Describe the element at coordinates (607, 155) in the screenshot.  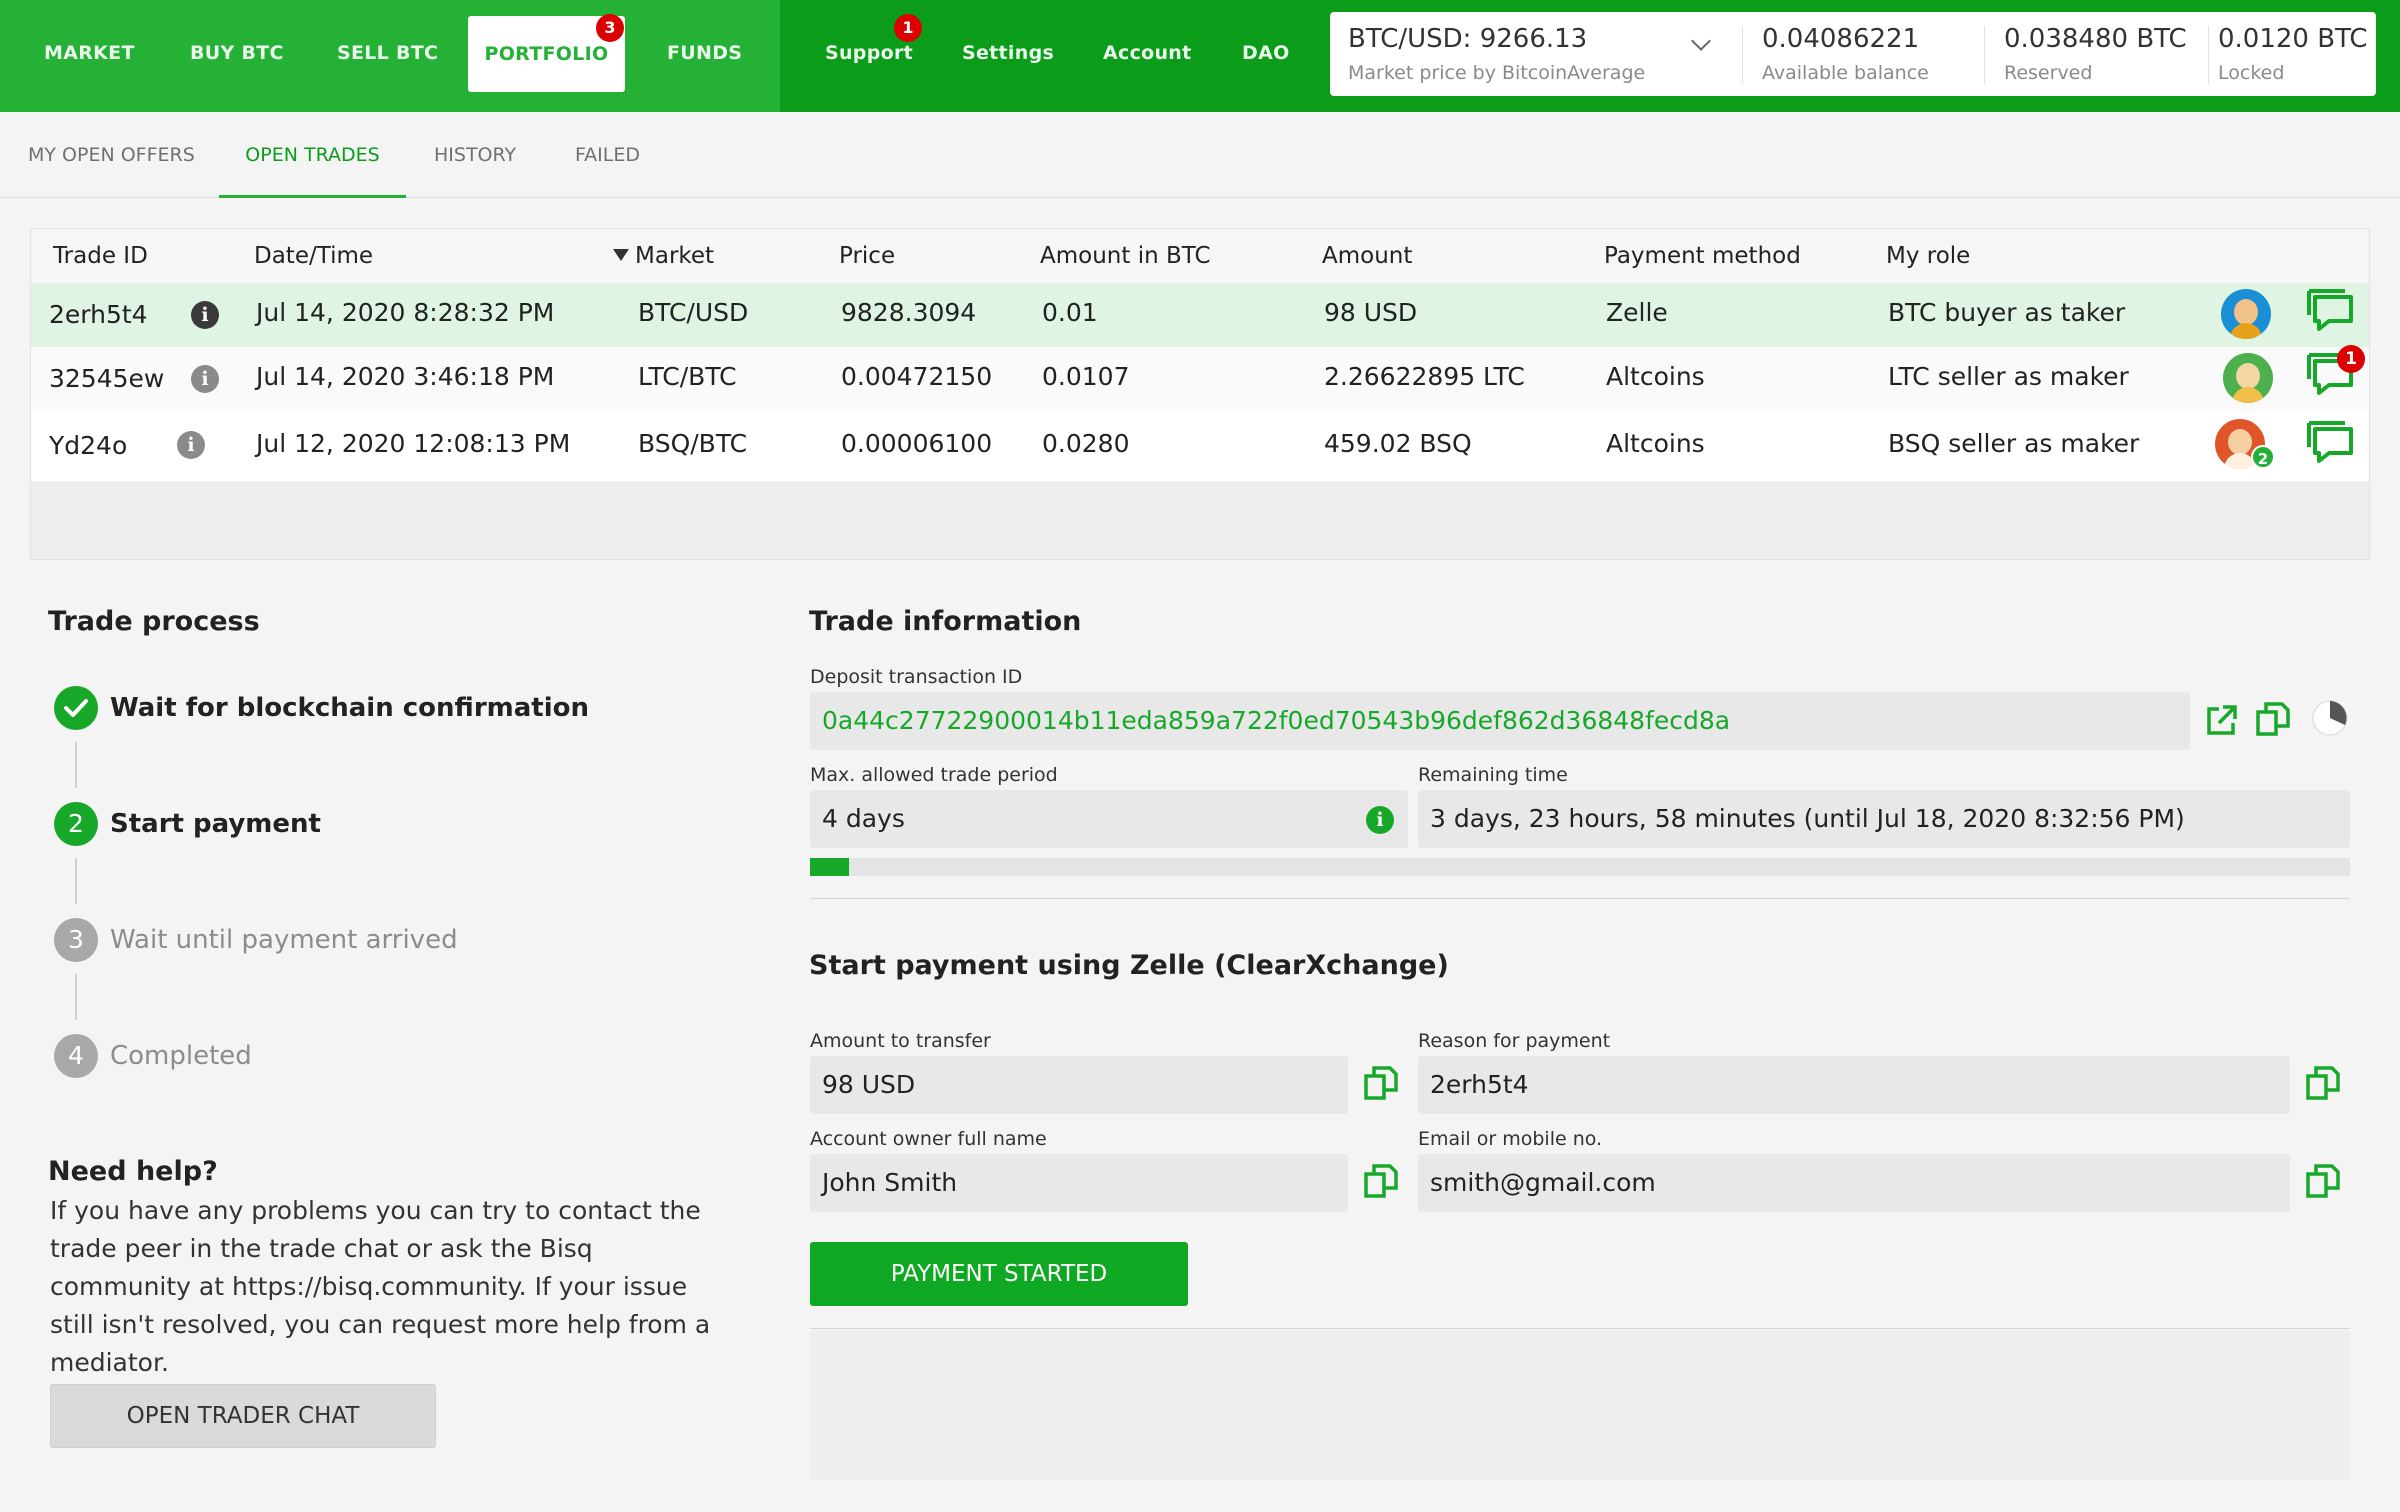
I see `tab-failed: FAILED` at that location.